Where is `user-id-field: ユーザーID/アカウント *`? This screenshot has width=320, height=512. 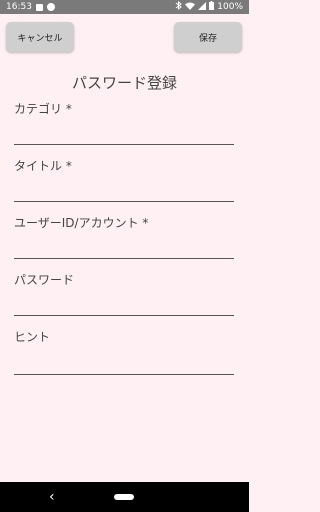
user-id-field: ユーザーID/アカウント * is located at coordinates (124, 236).